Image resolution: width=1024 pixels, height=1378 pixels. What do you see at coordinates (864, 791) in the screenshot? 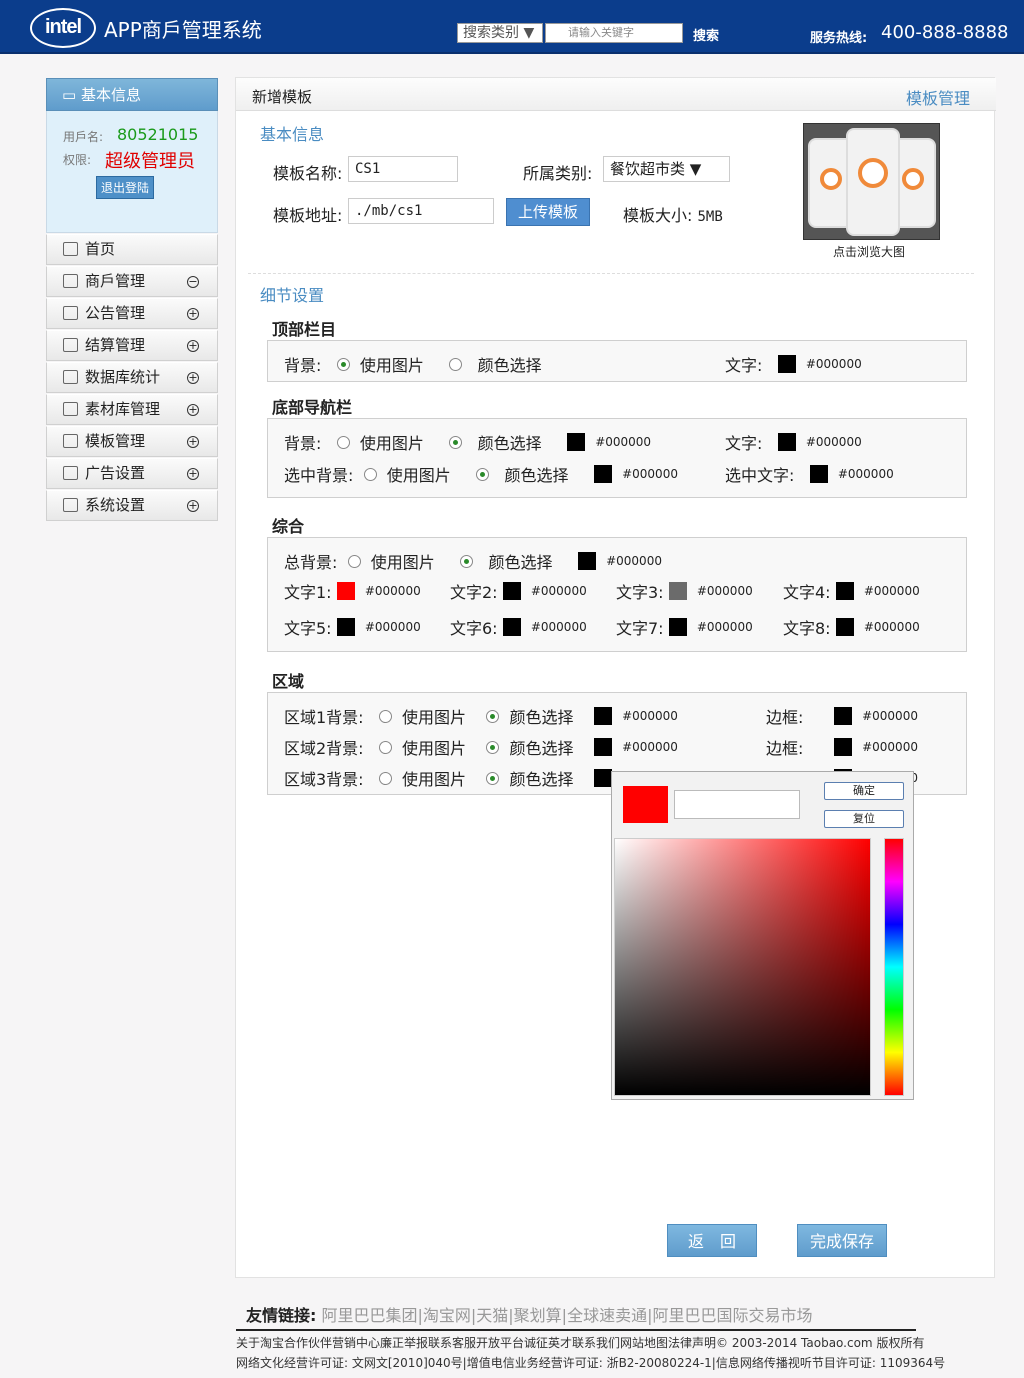
I see `picker-ok-button: 确定` at bounding box center [864, 791].